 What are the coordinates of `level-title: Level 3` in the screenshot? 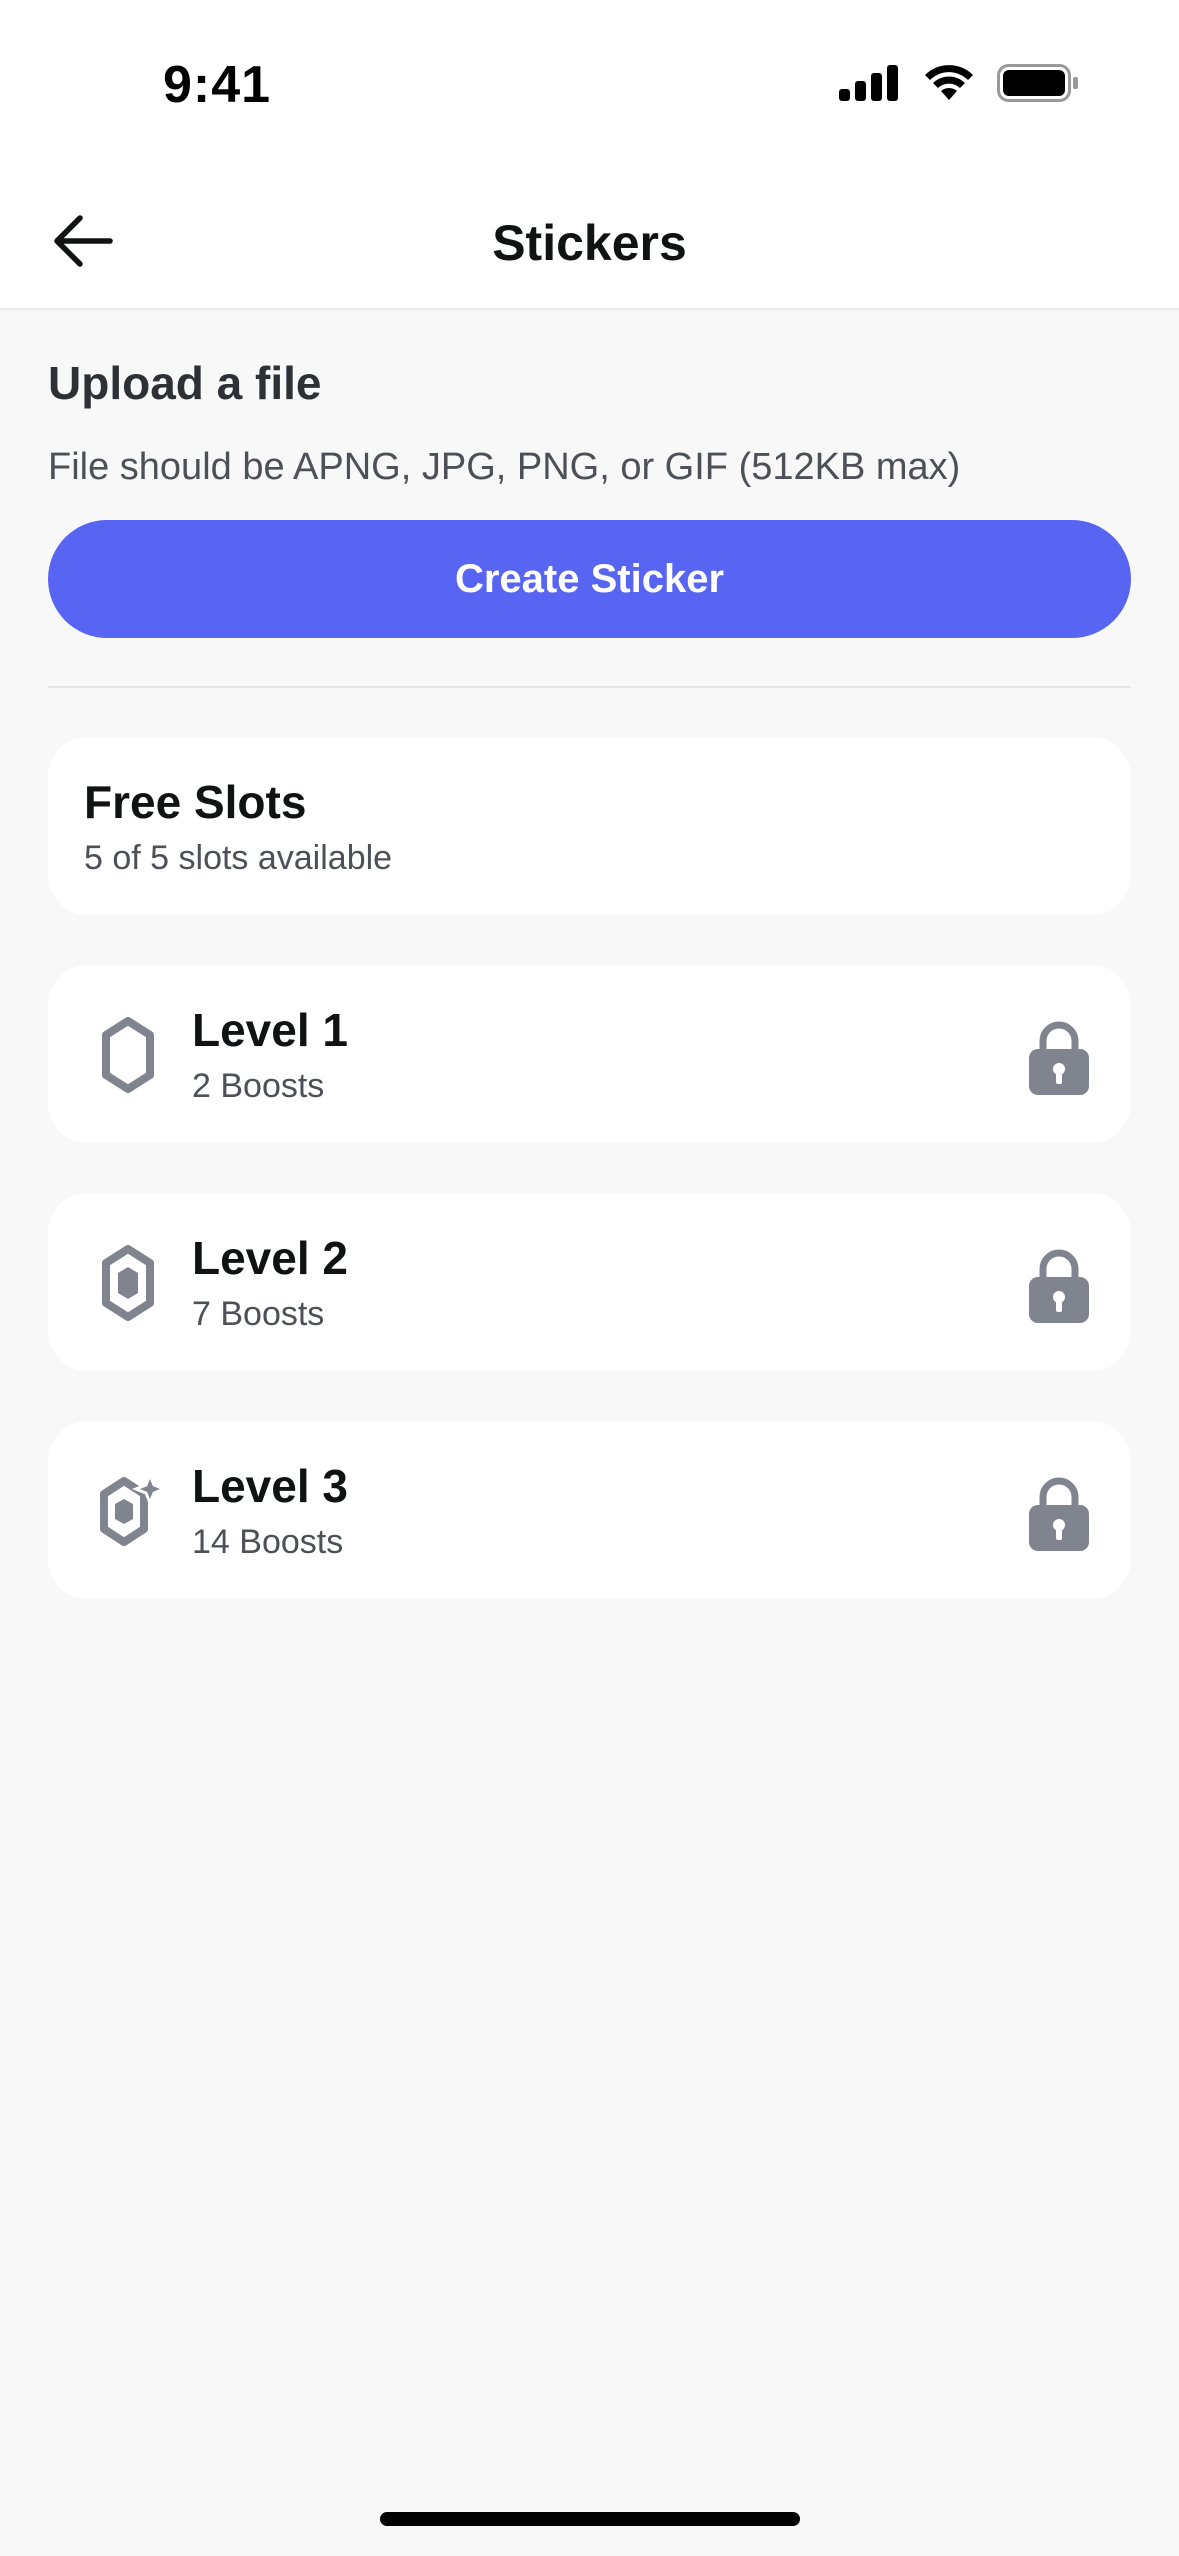 It's located at (270, 1486).